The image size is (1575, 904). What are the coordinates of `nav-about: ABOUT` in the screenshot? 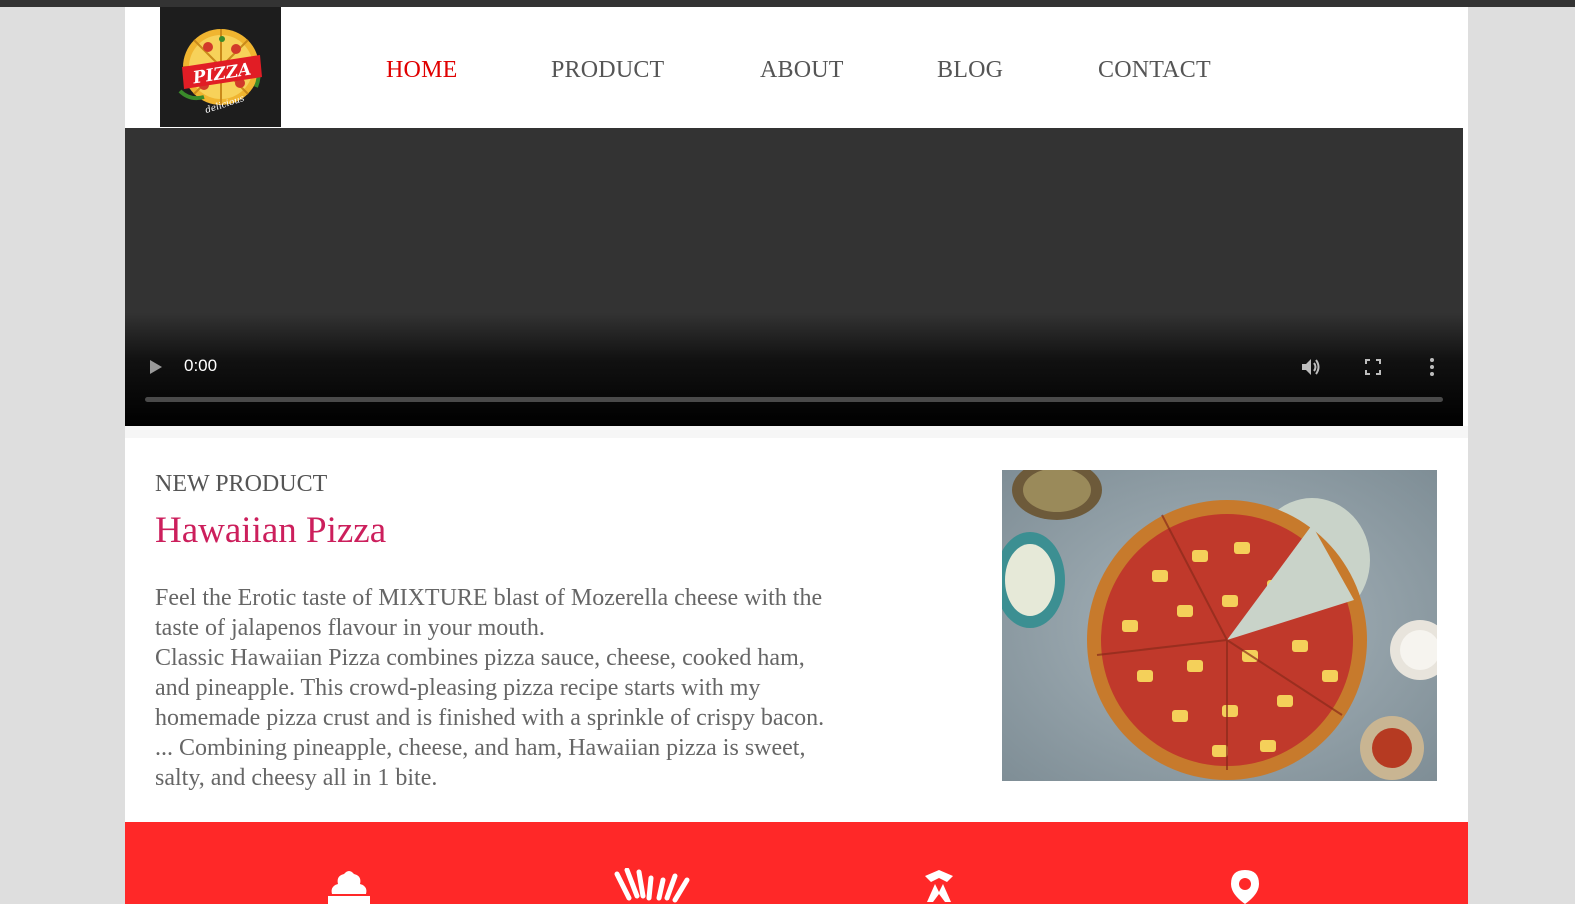 It's located at (802, 70).